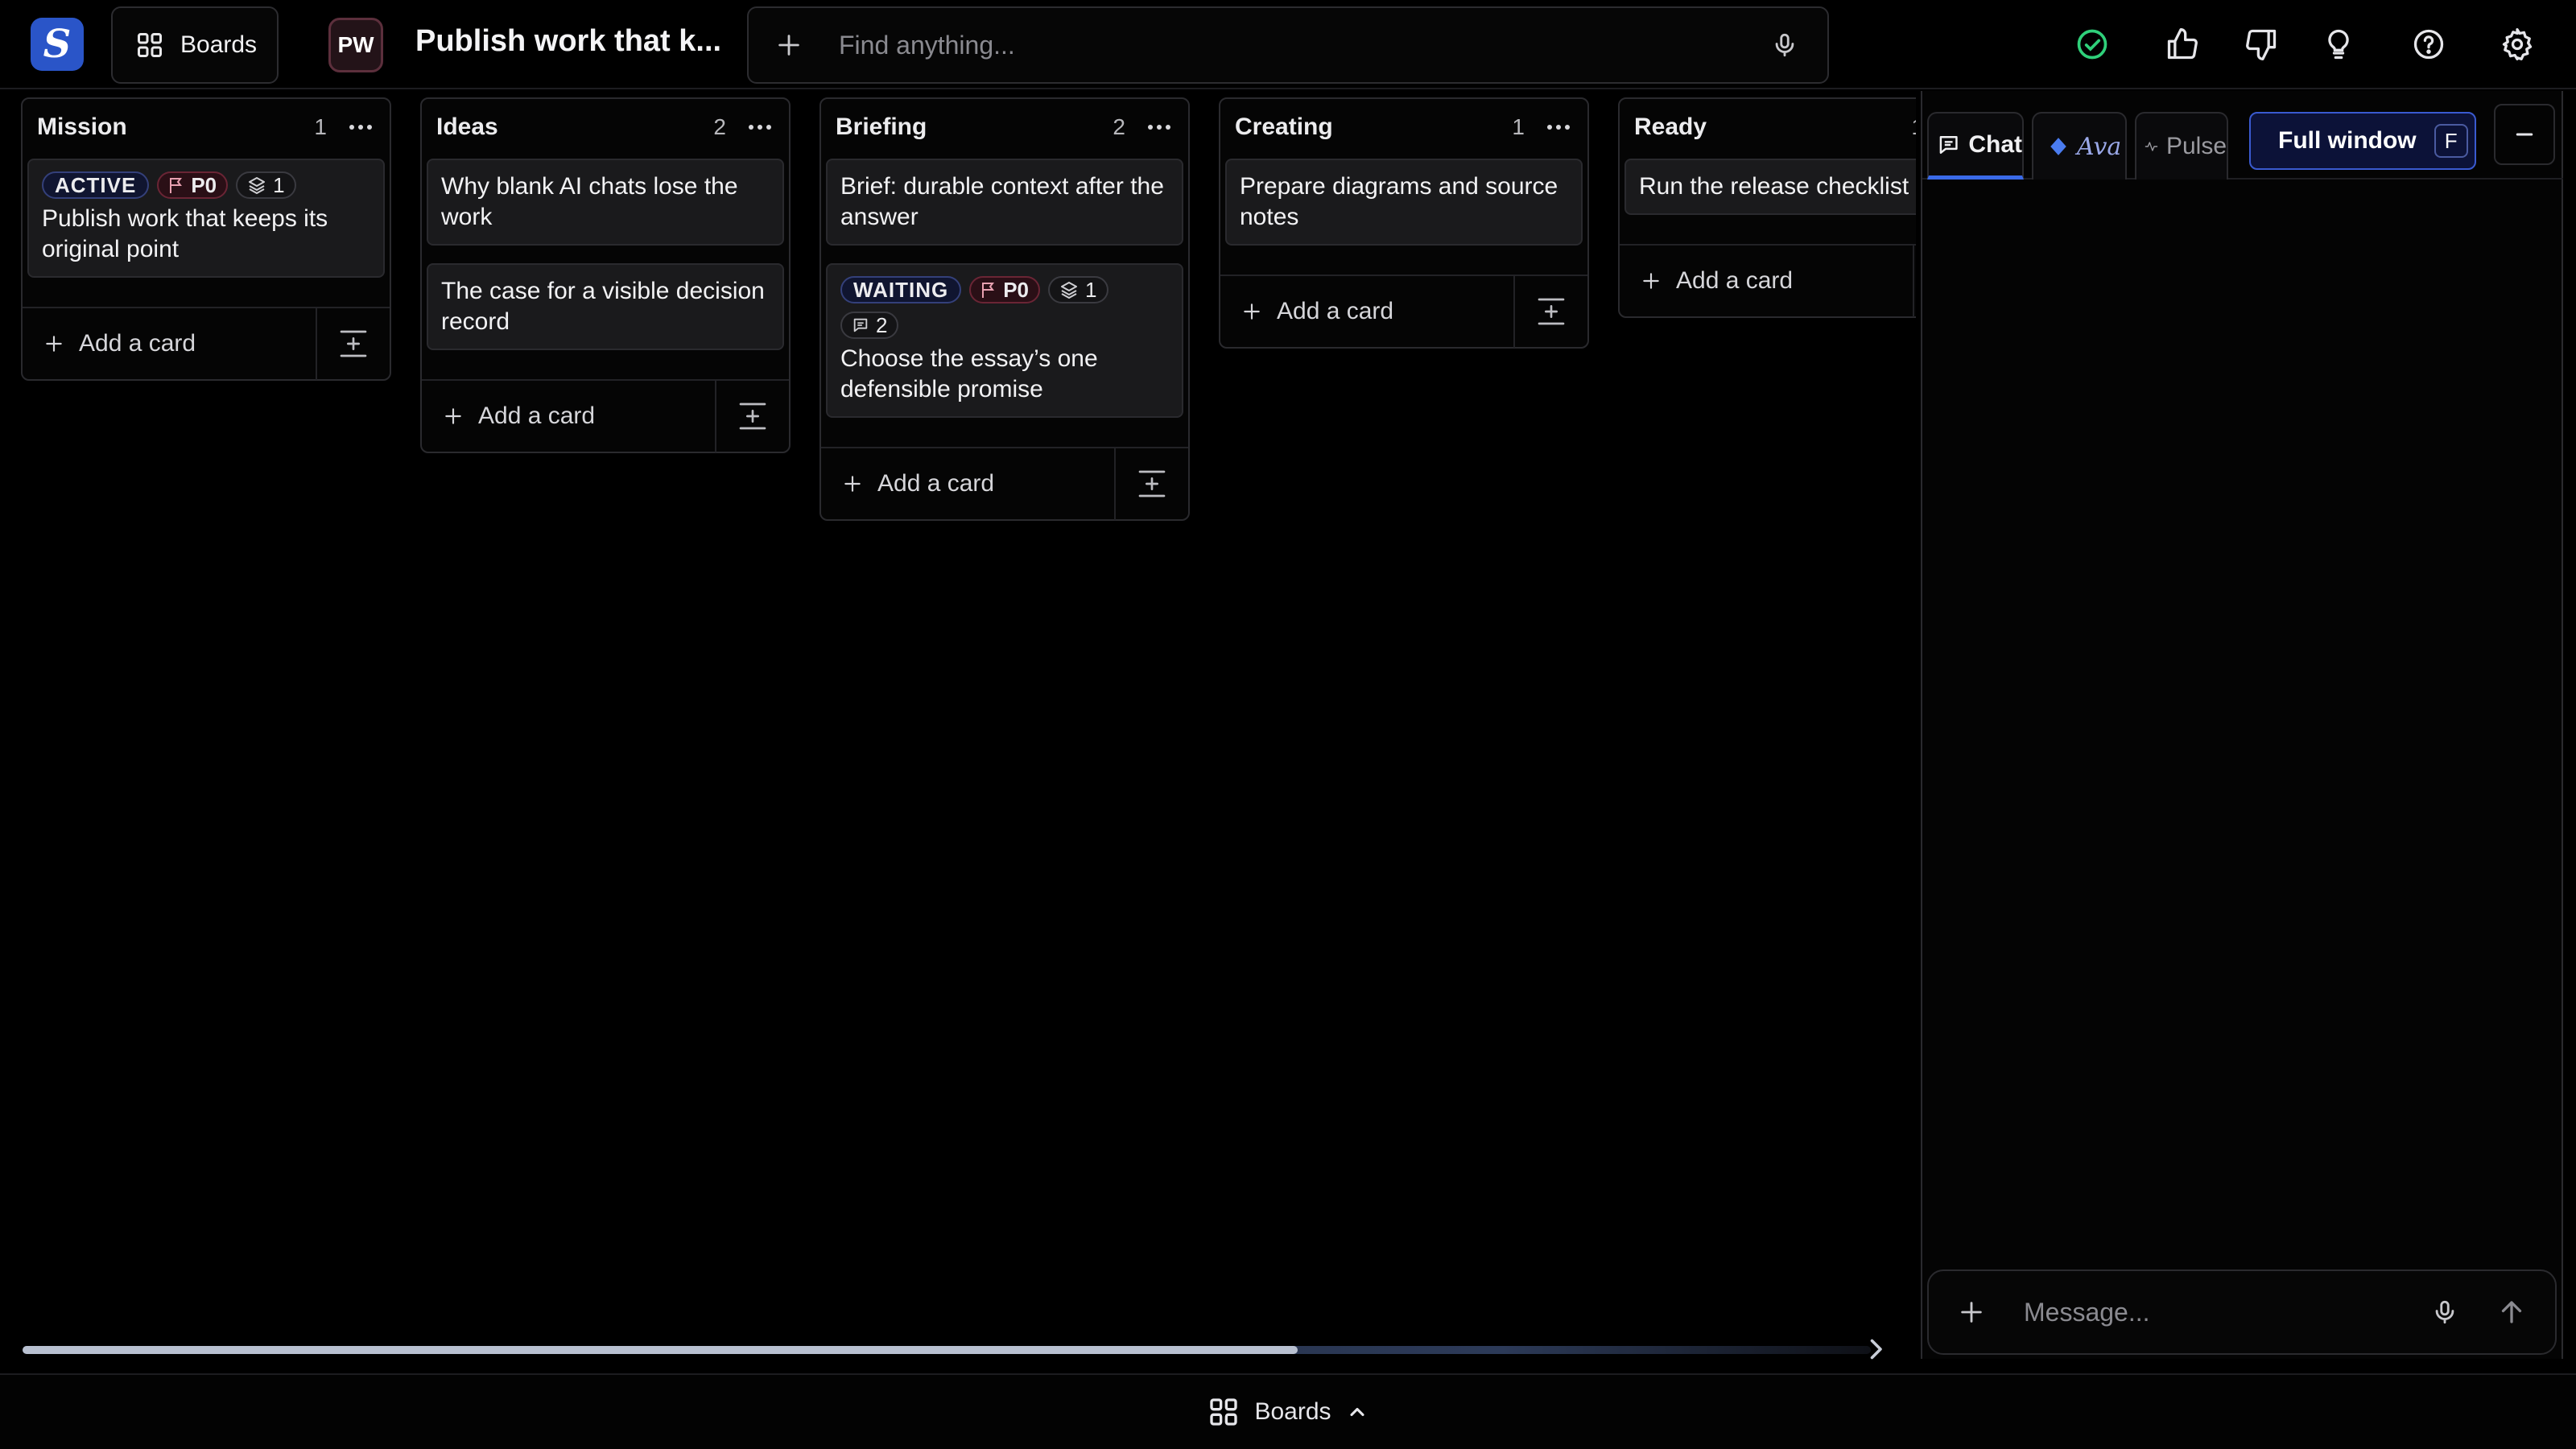 This screenshot has width=2576, height=1449. I want to click on help-icon, so click(2428, 44).